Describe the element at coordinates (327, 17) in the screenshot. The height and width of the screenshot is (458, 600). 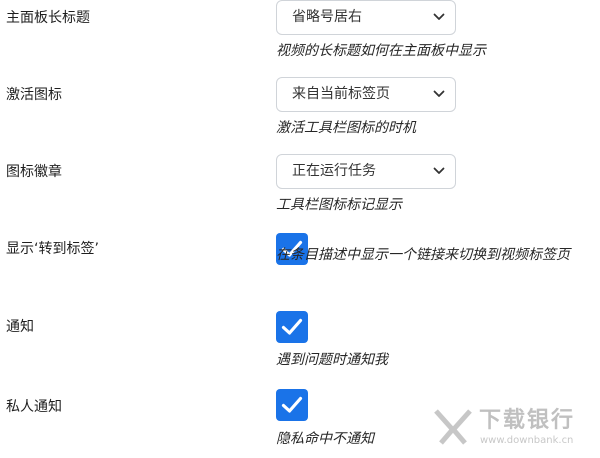
I see `long-title-select-value: 省略号居右` at that location.